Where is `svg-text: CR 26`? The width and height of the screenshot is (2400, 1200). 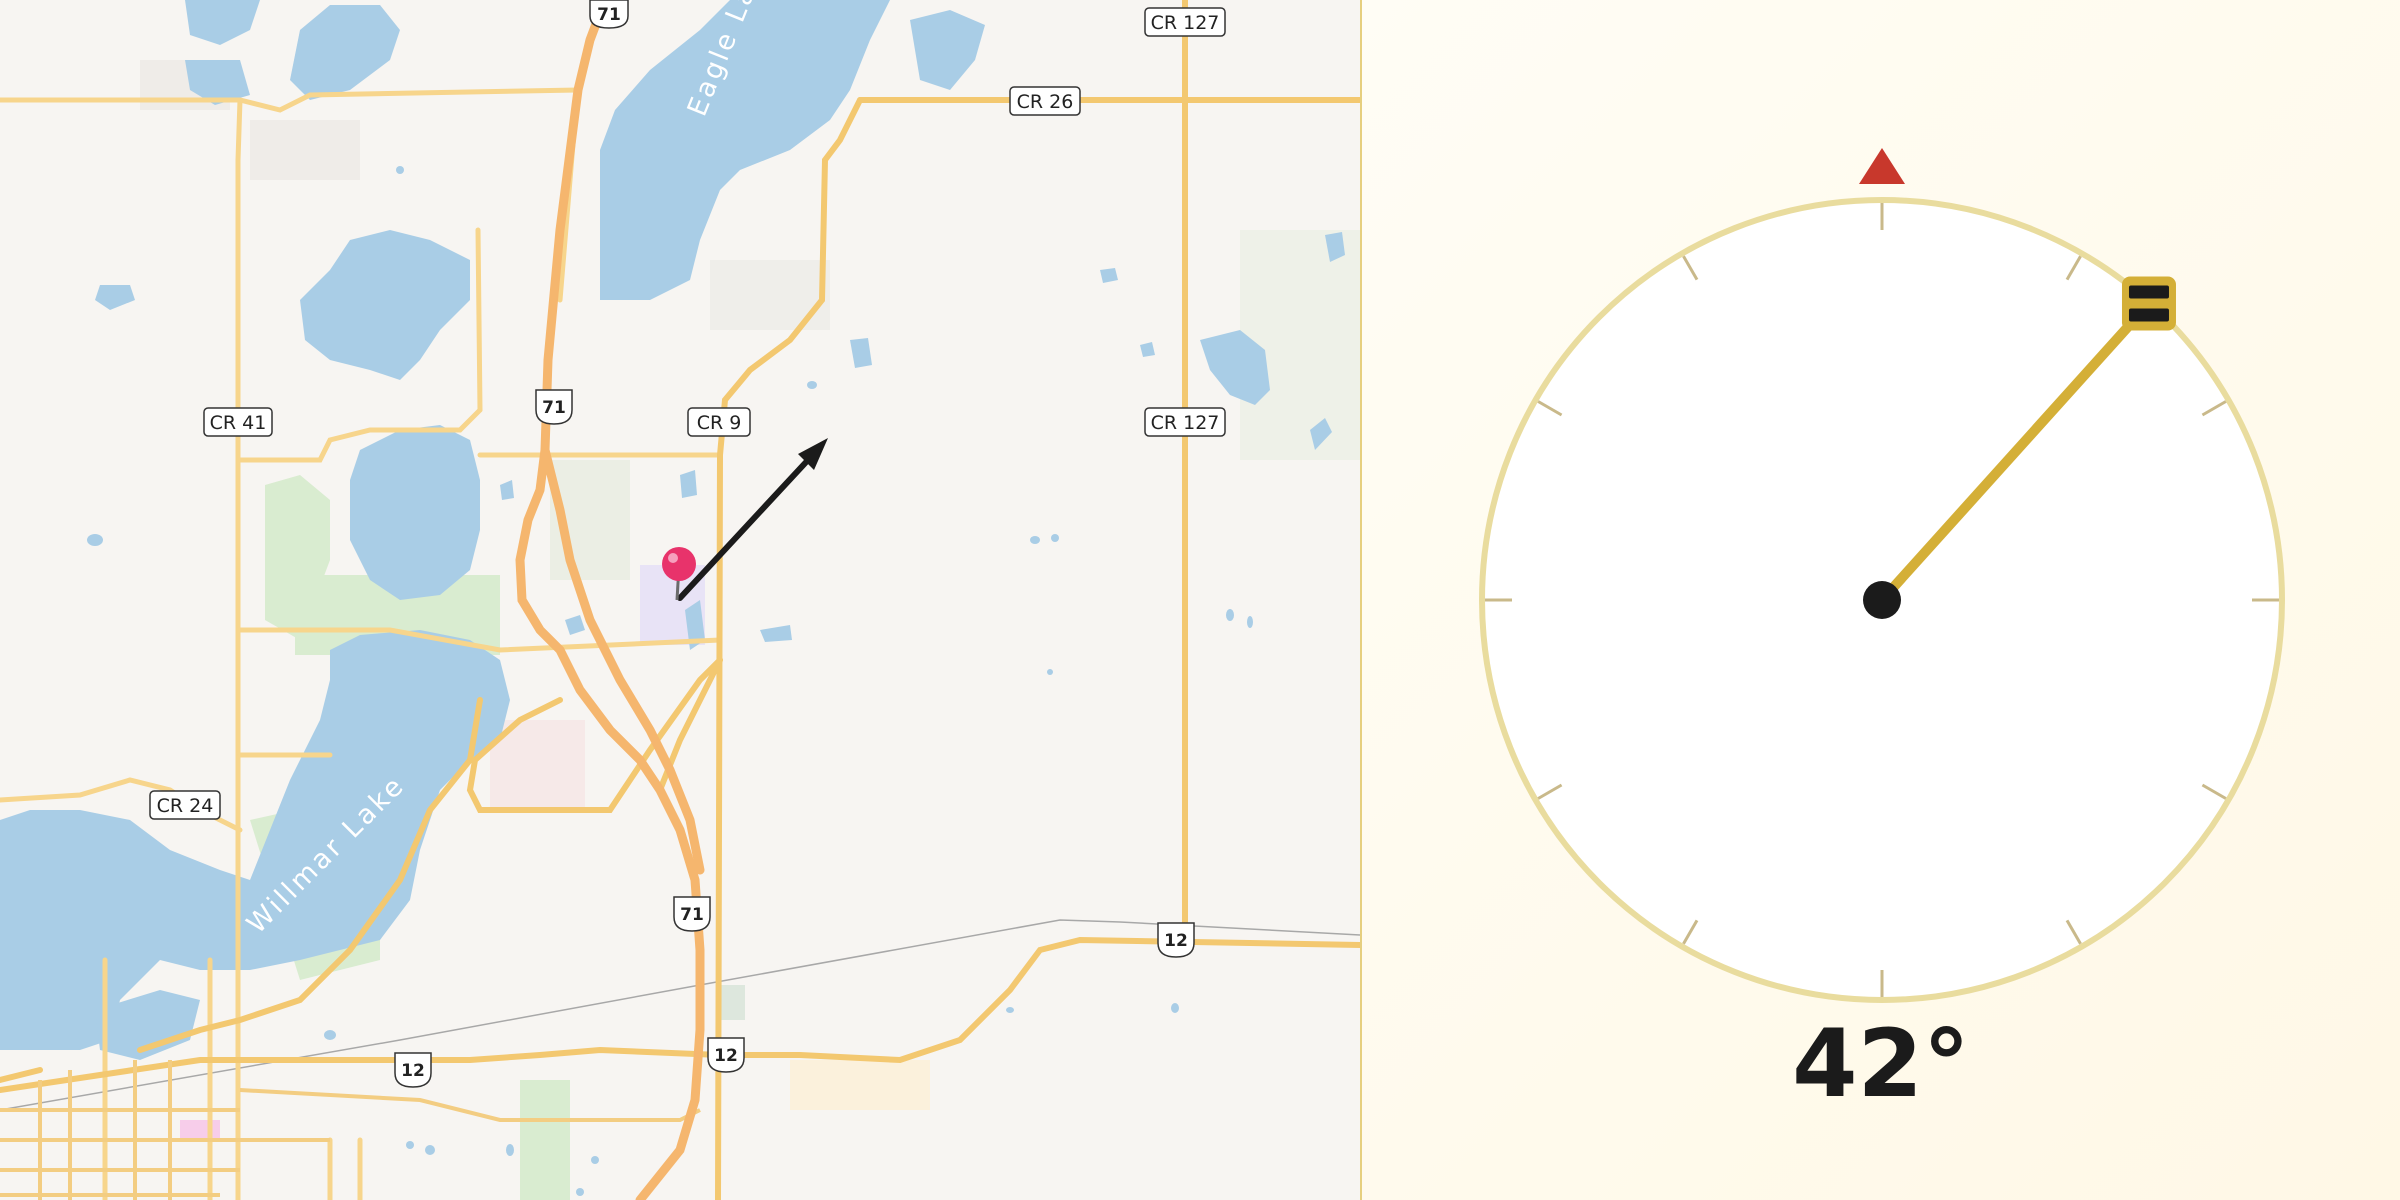
svg-text: CR 26 is located at coordinates (1045, 102).